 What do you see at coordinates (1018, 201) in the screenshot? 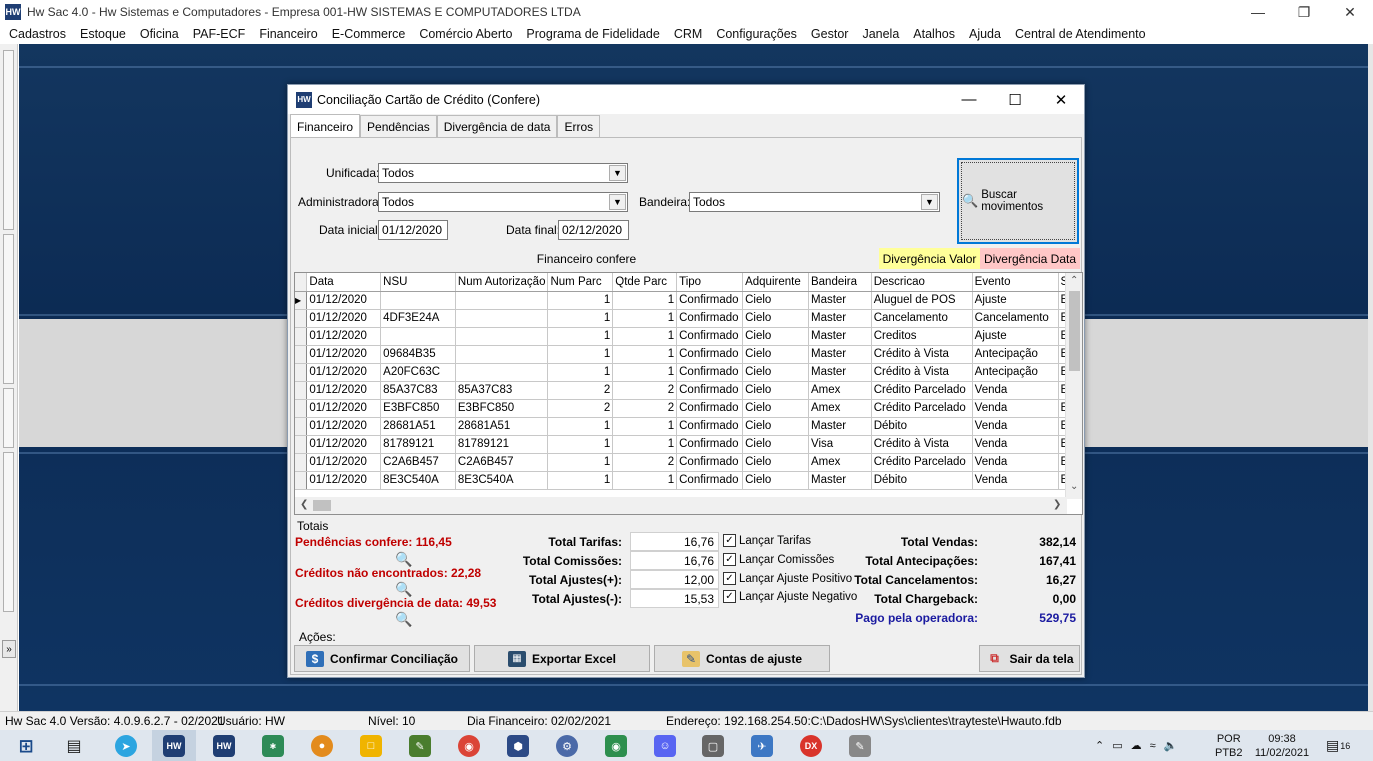
I see `buscar-movimentos-button: 🔍 Buscar movimentos` at bounding box center [1018, 201].